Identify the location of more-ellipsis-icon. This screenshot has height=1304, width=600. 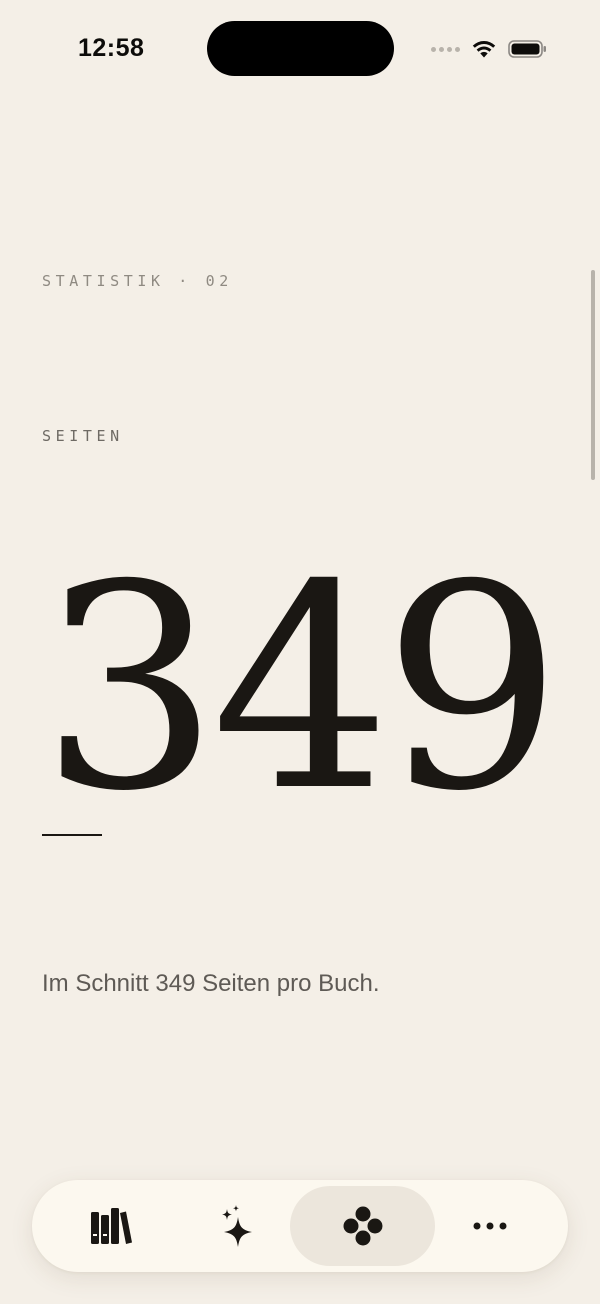
(489, 1226).